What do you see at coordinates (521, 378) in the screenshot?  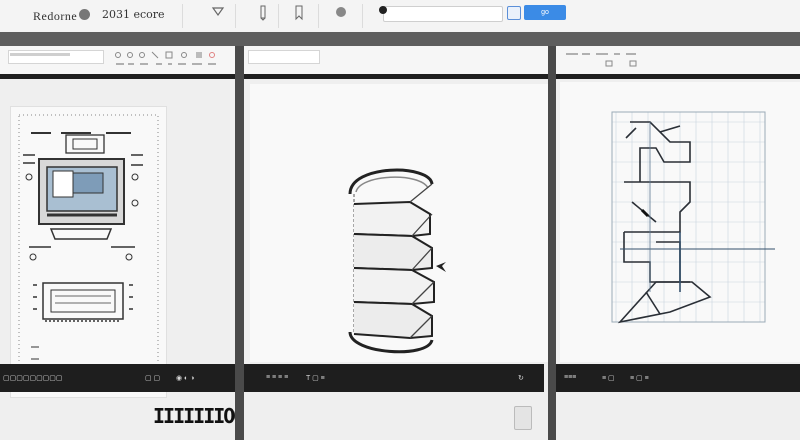 I see `refresh-icon: ↻` at bounding box center [521, 378].